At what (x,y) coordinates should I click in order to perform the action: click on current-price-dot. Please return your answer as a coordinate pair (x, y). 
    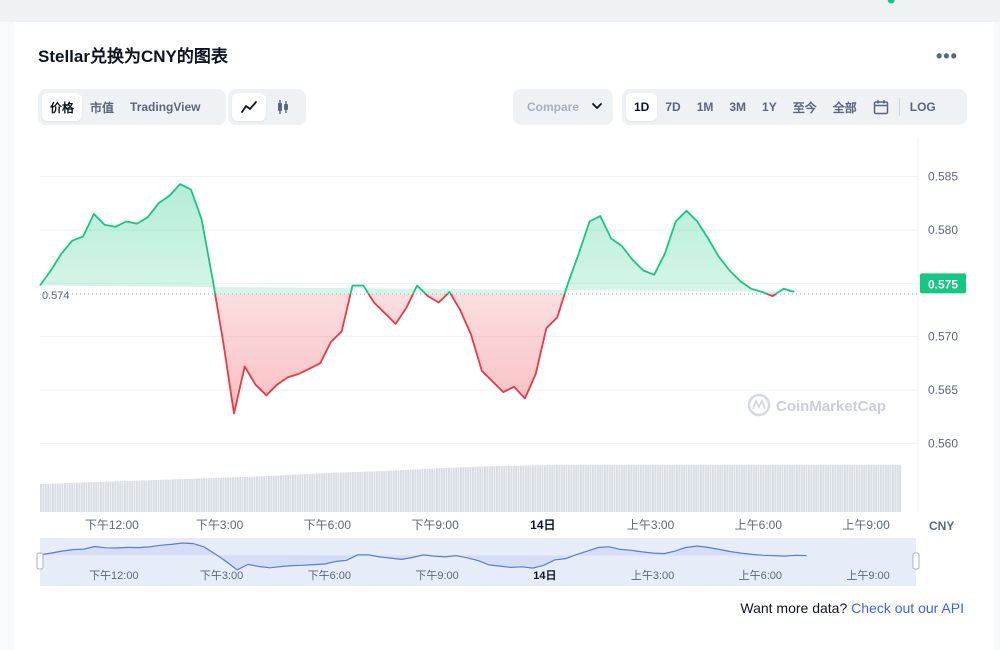
    Looking at the image, I should click on (891, 2).